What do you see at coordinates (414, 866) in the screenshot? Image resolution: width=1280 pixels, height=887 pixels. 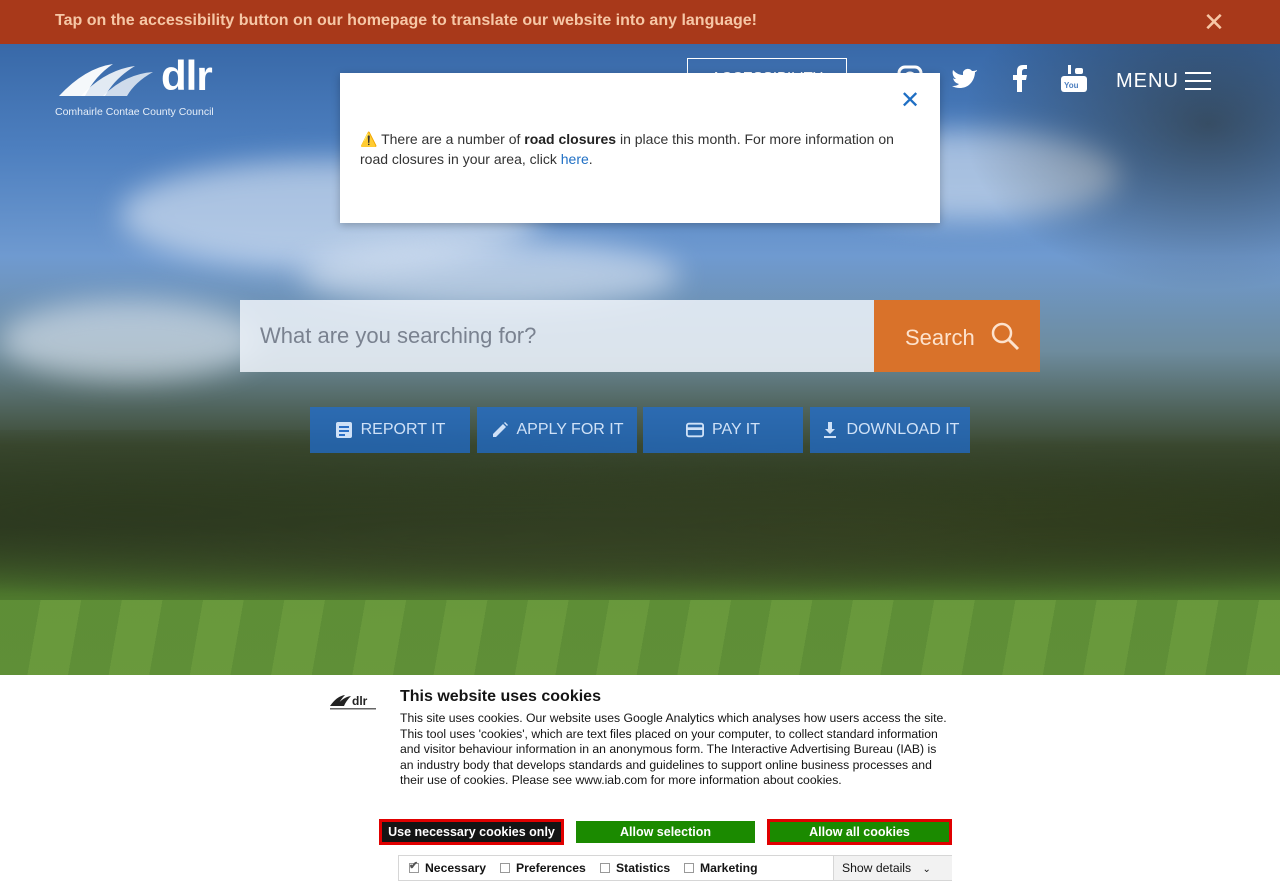 I see `necessary-checkbox` at bounding box center [414, 866].